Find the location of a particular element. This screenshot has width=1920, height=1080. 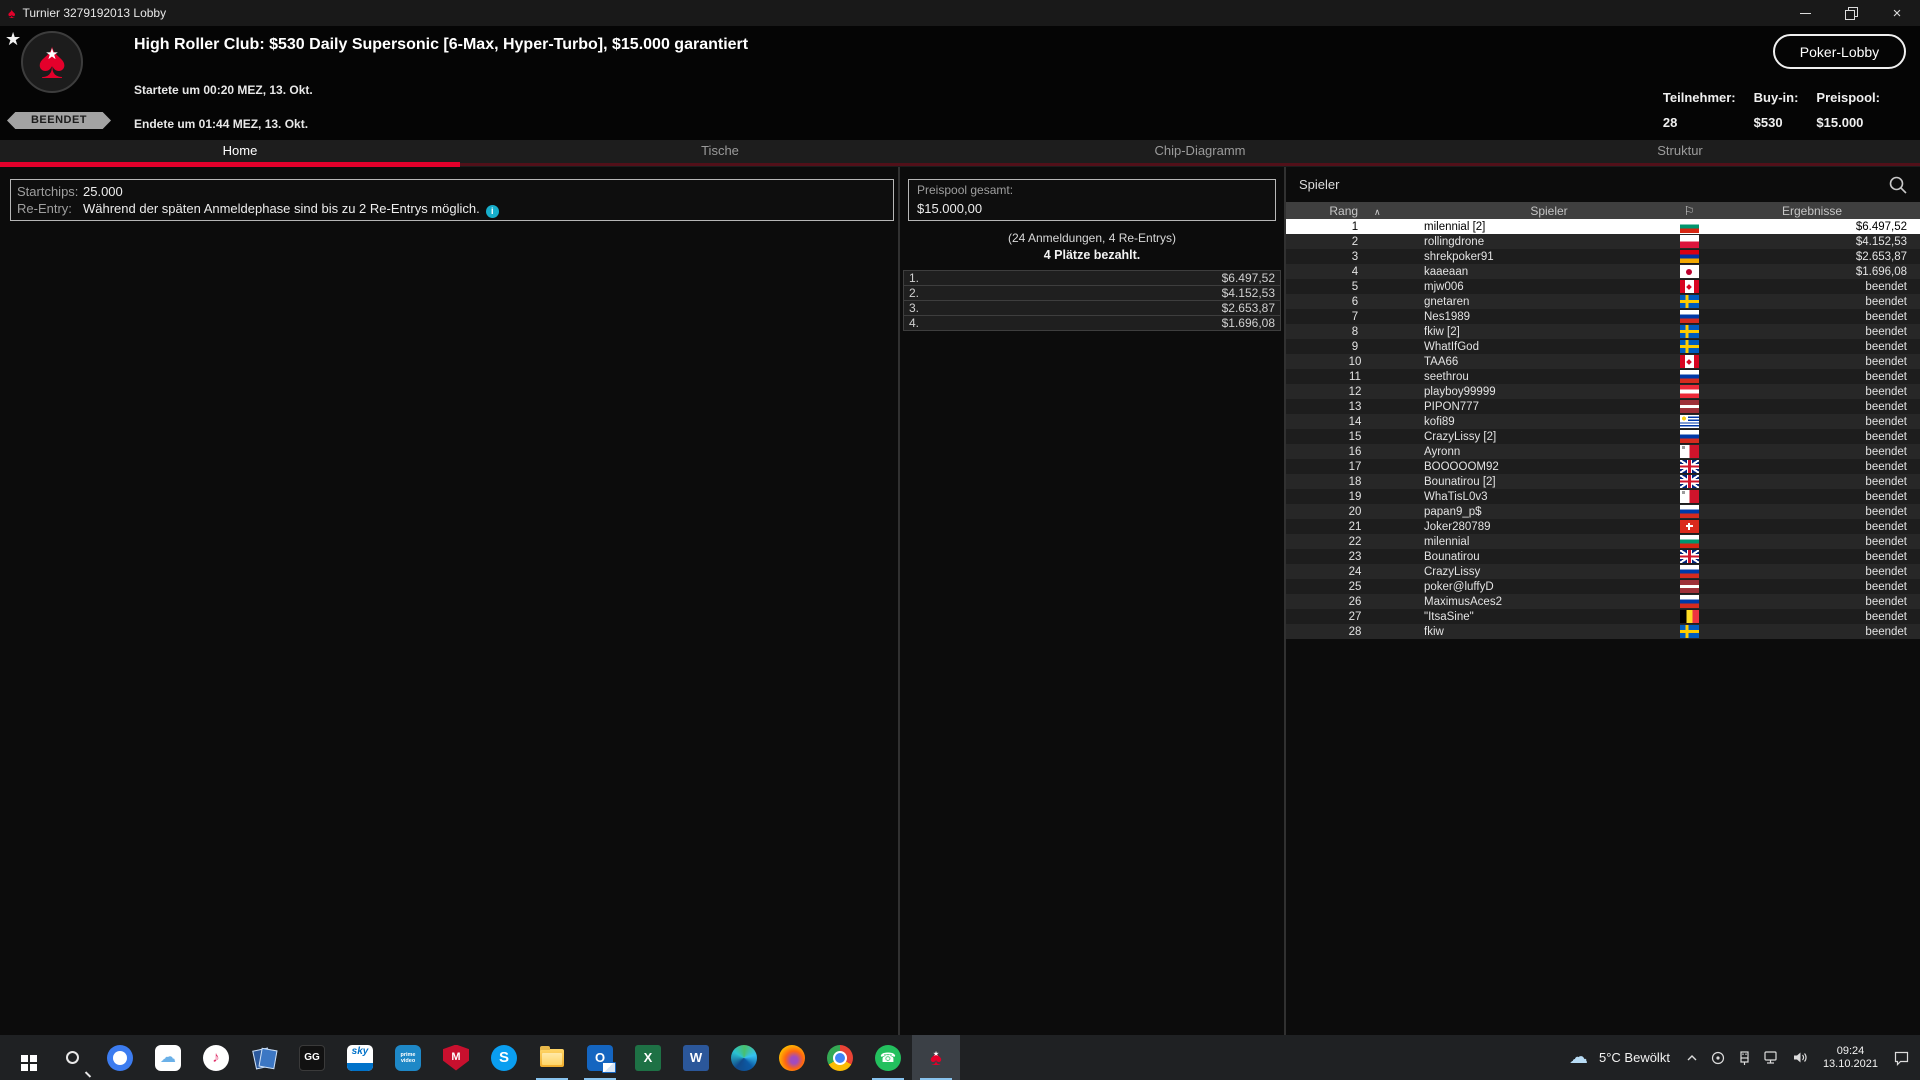

gb-flag-icon is located at coordinates (1689, 556).